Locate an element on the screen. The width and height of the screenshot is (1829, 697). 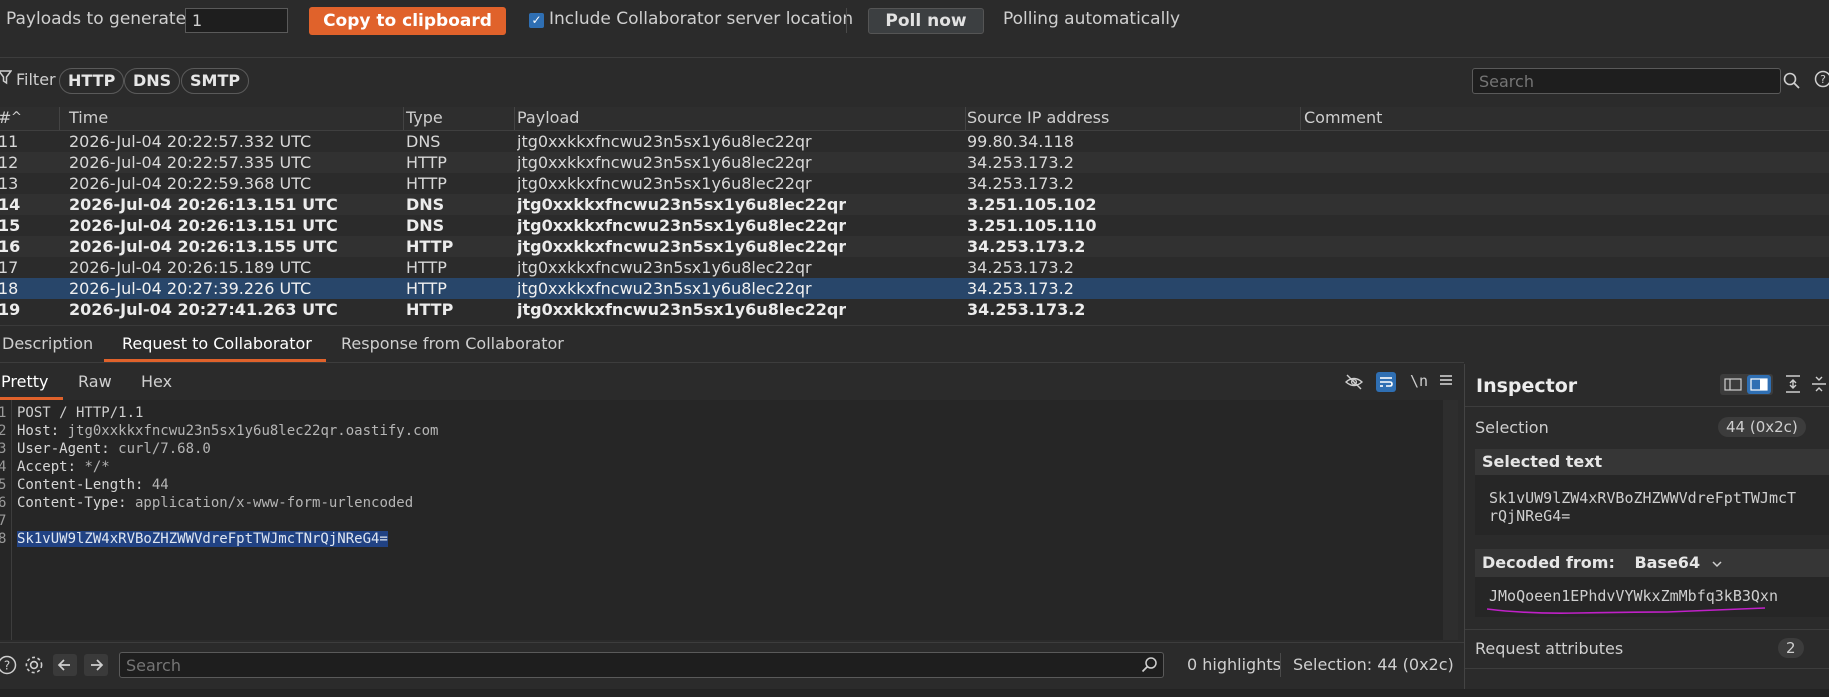
line-number: 6 is located at coordinates (3, 503).